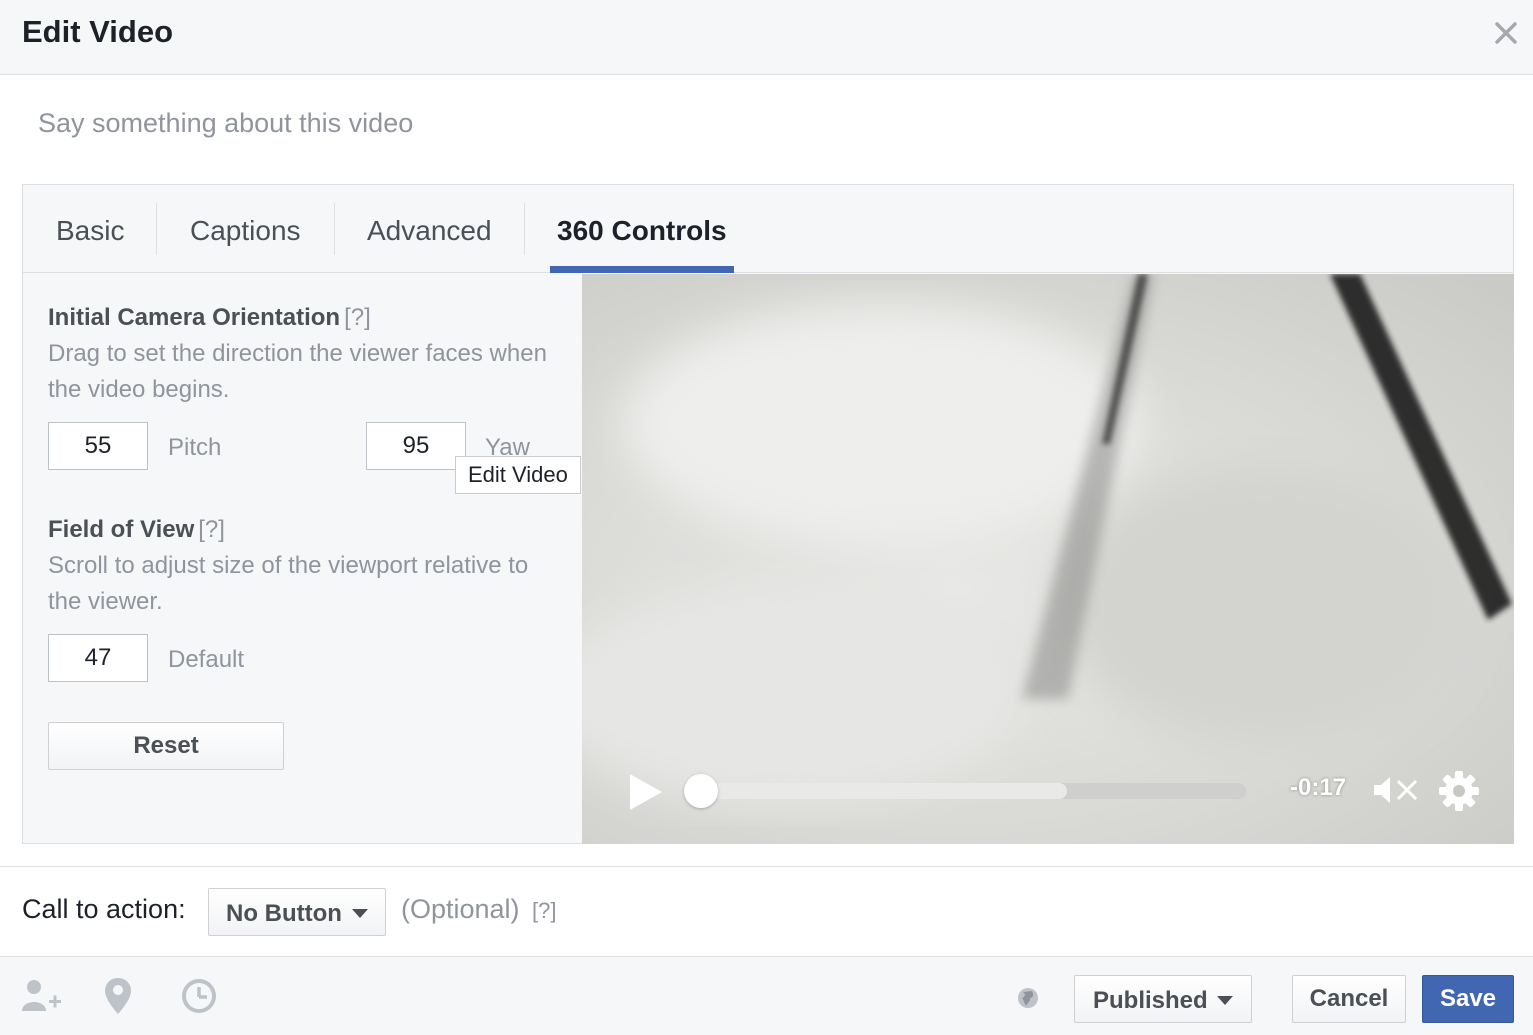  What do you see at coordinates (98, 658) in the screenshot?
I see `fov-input: 47` at bounding box center [98, 658].